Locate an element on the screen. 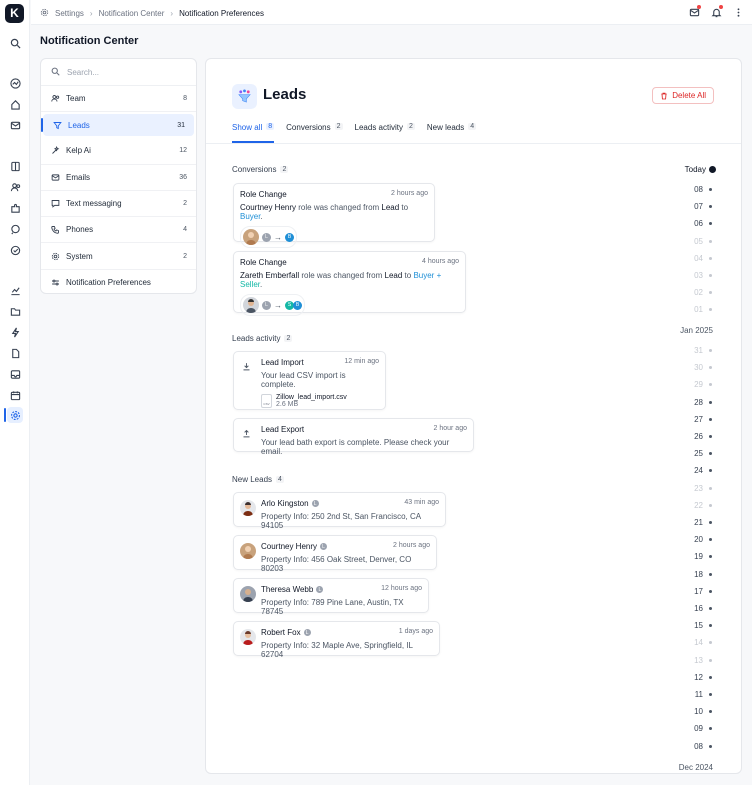 The image size is (752, 785). section-count: 2 is located at coordinates (288, 338).